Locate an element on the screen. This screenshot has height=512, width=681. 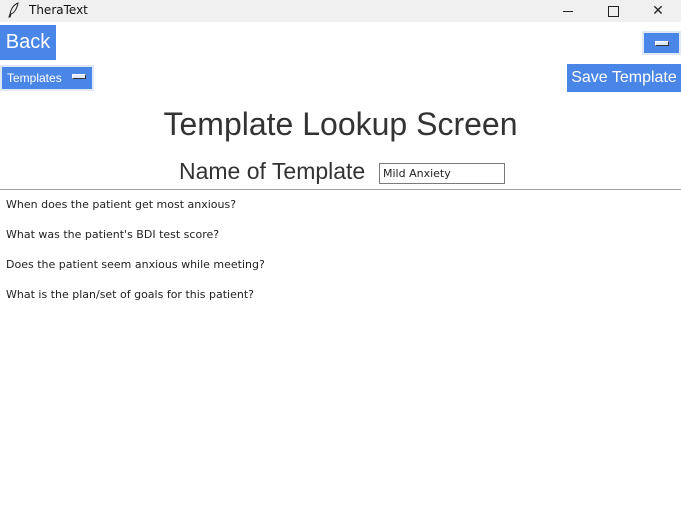
save-template-button: Save Template is located at coordinates (624, 78).